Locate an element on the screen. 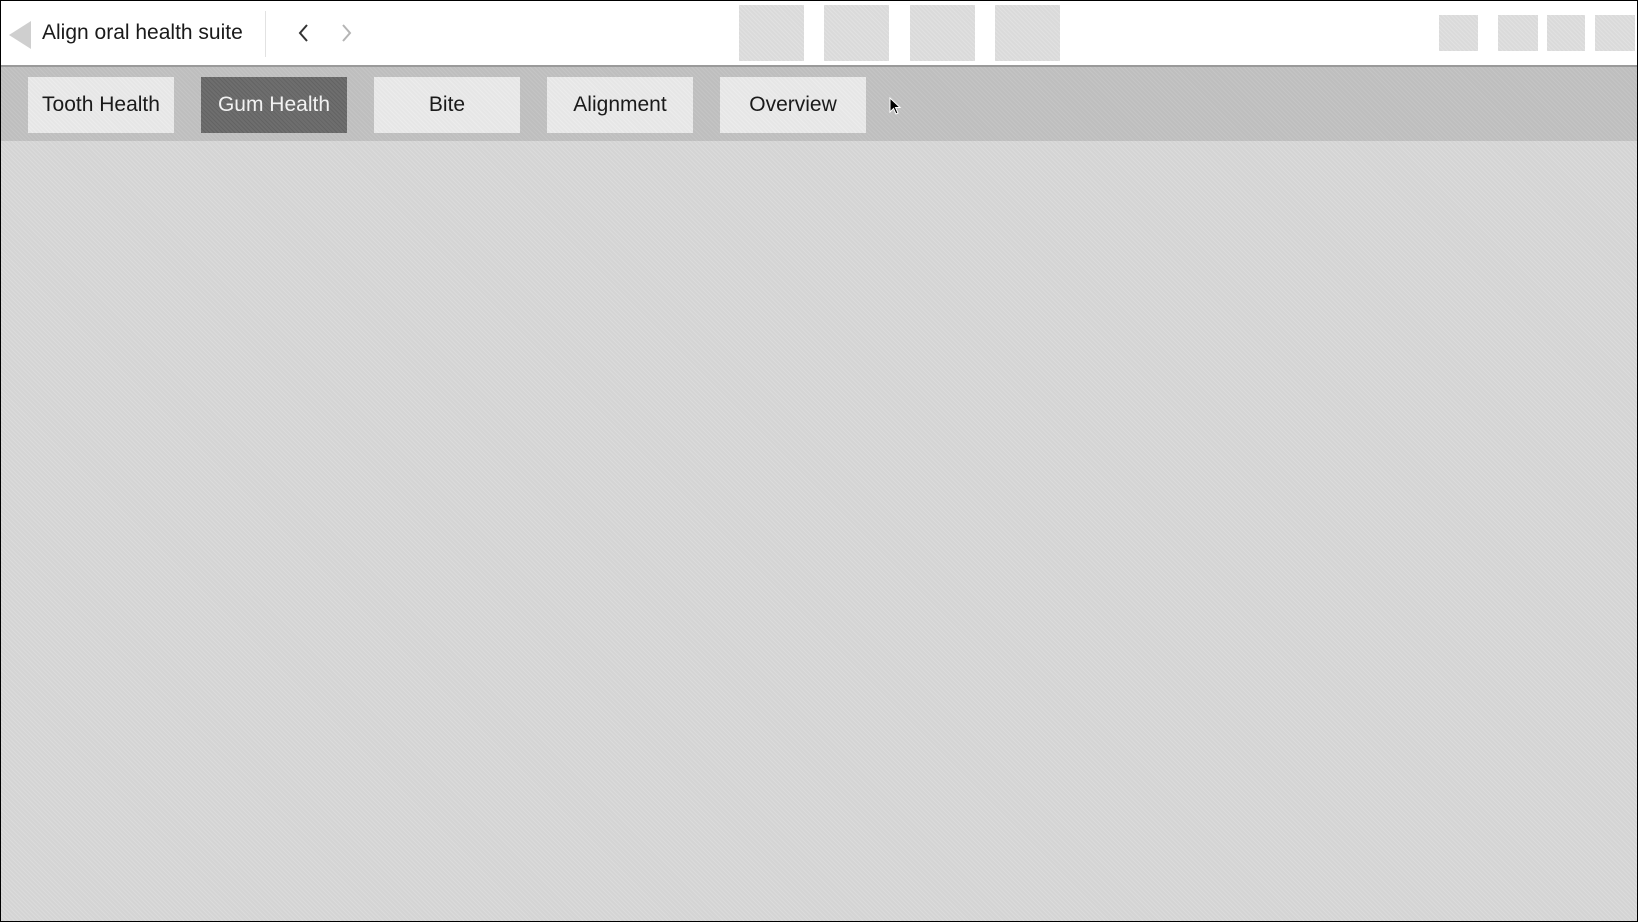 Image resolution: width=1638 pixels, height=922 pixels. title-divider is located at coordinates (265, 34).